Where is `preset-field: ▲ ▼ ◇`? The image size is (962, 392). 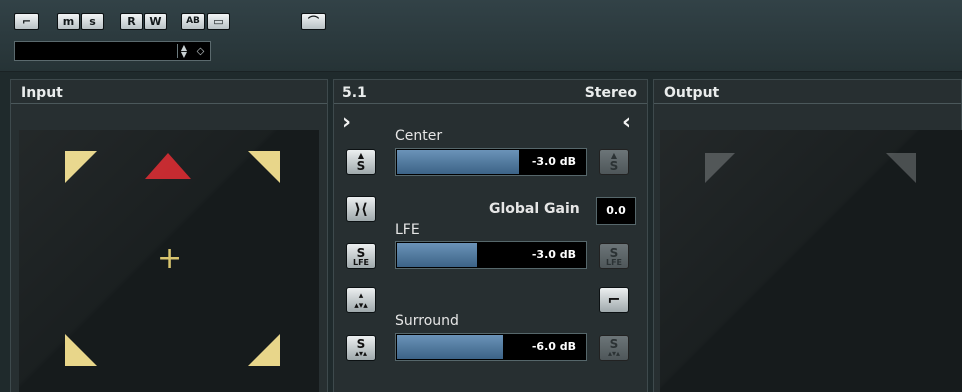 preset-field: ▲ ▼ ◇ is located at coordinates (112, 51).